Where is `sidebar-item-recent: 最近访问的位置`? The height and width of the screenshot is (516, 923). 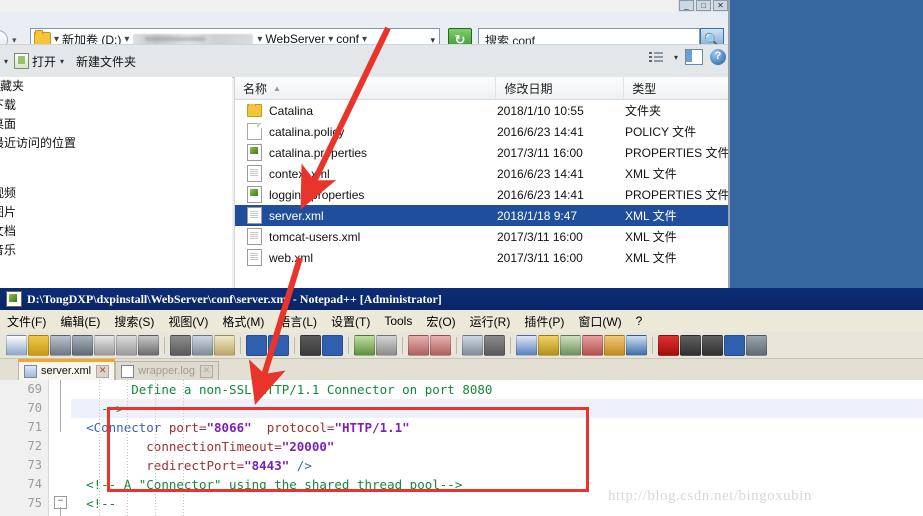 sidebar-item-recent: 最近访问的位置 is located at coordinates (116, 143).